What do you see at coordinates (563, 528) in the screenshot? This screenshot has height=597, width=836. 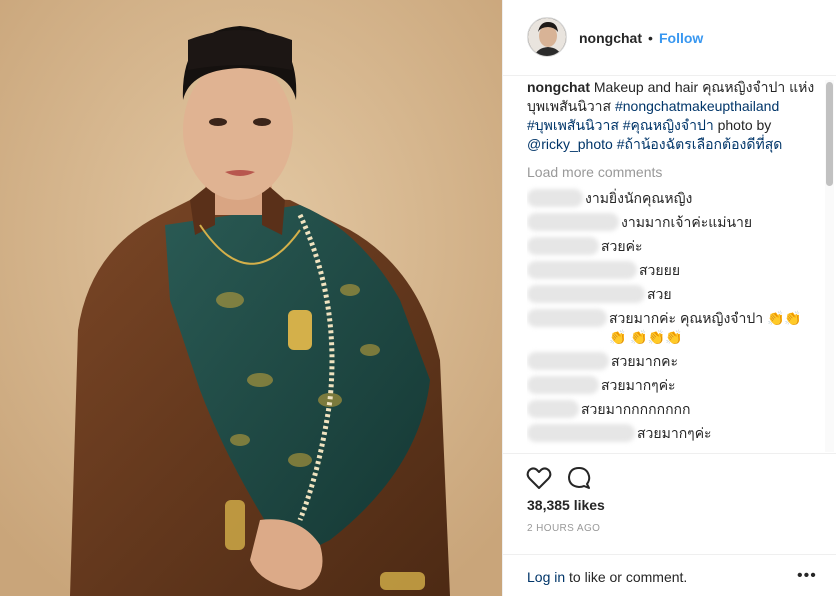 I see `post-timestamp: 2 HOURS AGO` at bounding box center [563, 528].